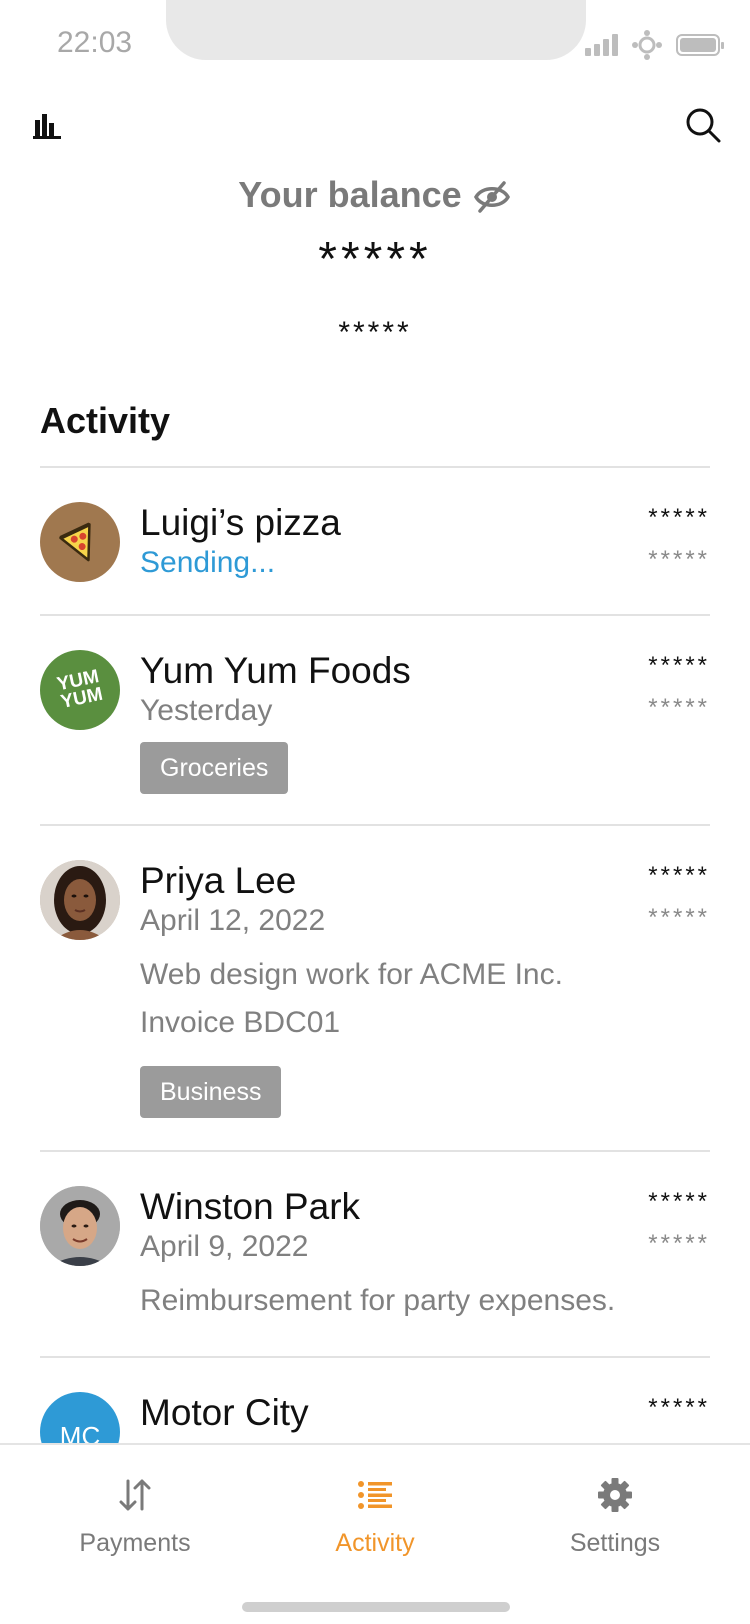 The image size is (750, 1624). Describe the element at coordinates (703, 125) in the screenshot. I see `search-icon` at that location.